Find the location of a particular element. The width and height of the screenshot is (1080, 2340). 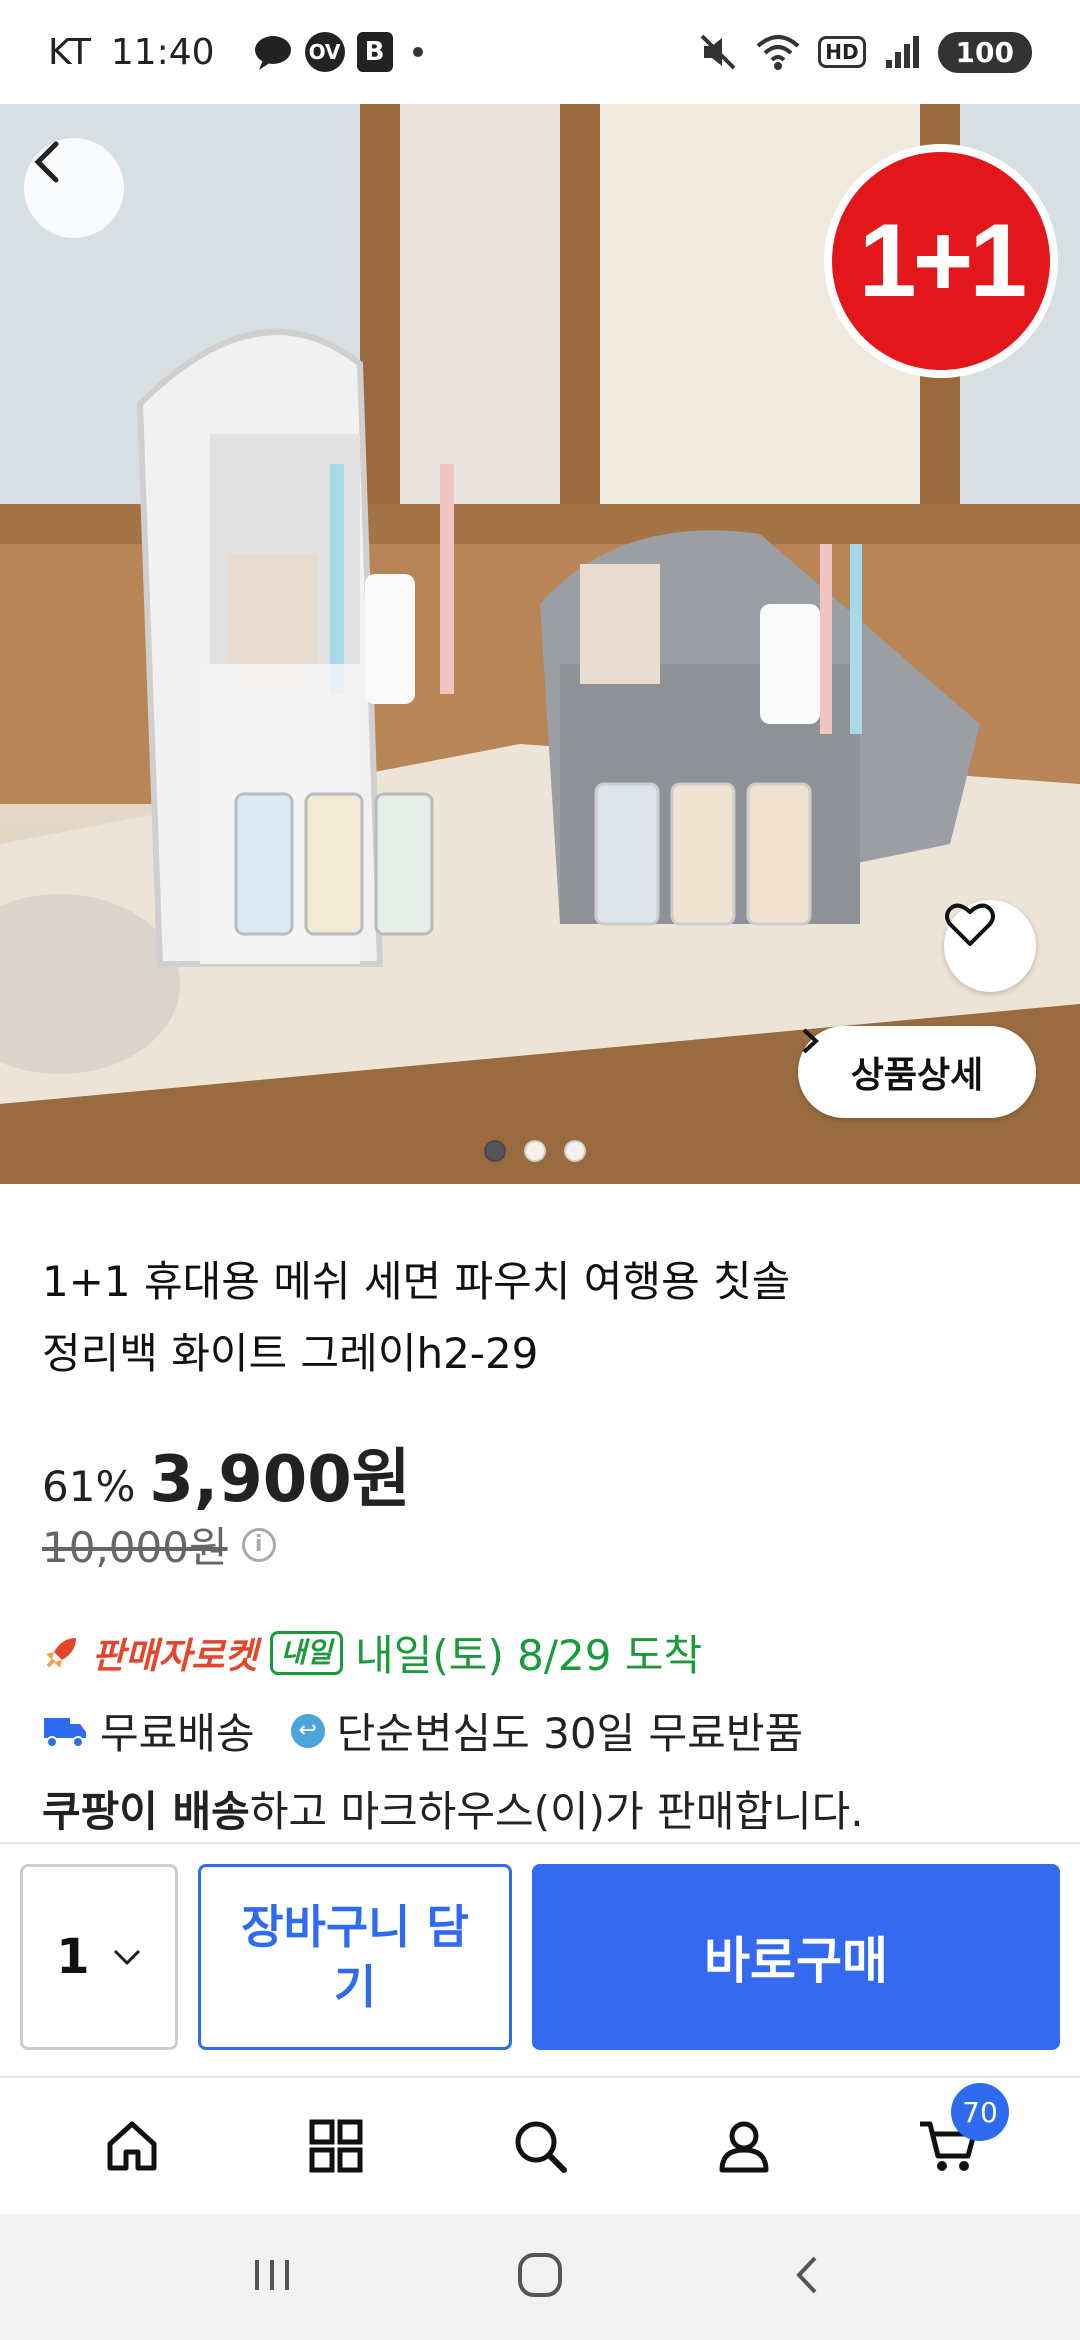

promo-badge: 1+1 is located at coordinates (941, 261).